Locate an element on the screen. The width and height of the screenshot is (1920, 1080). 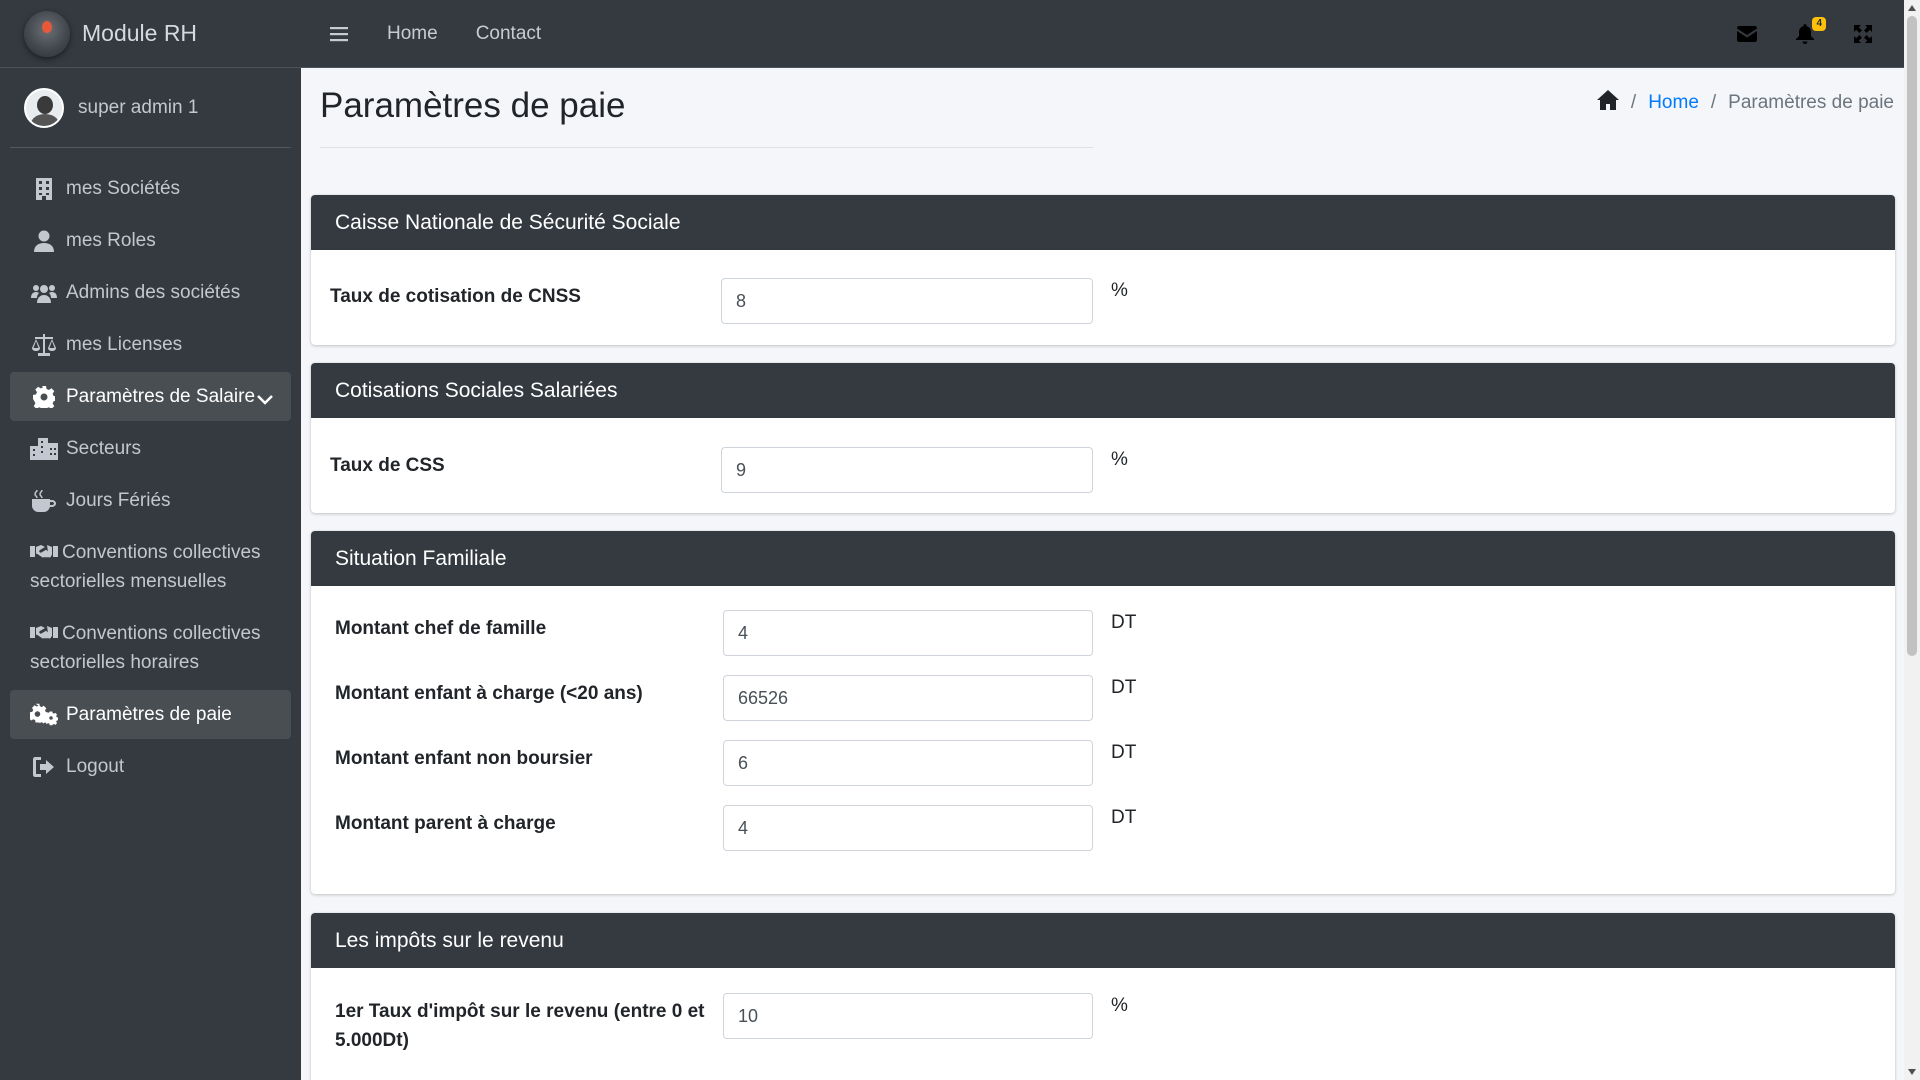
brand-logo is located at coordinates (47, 33).